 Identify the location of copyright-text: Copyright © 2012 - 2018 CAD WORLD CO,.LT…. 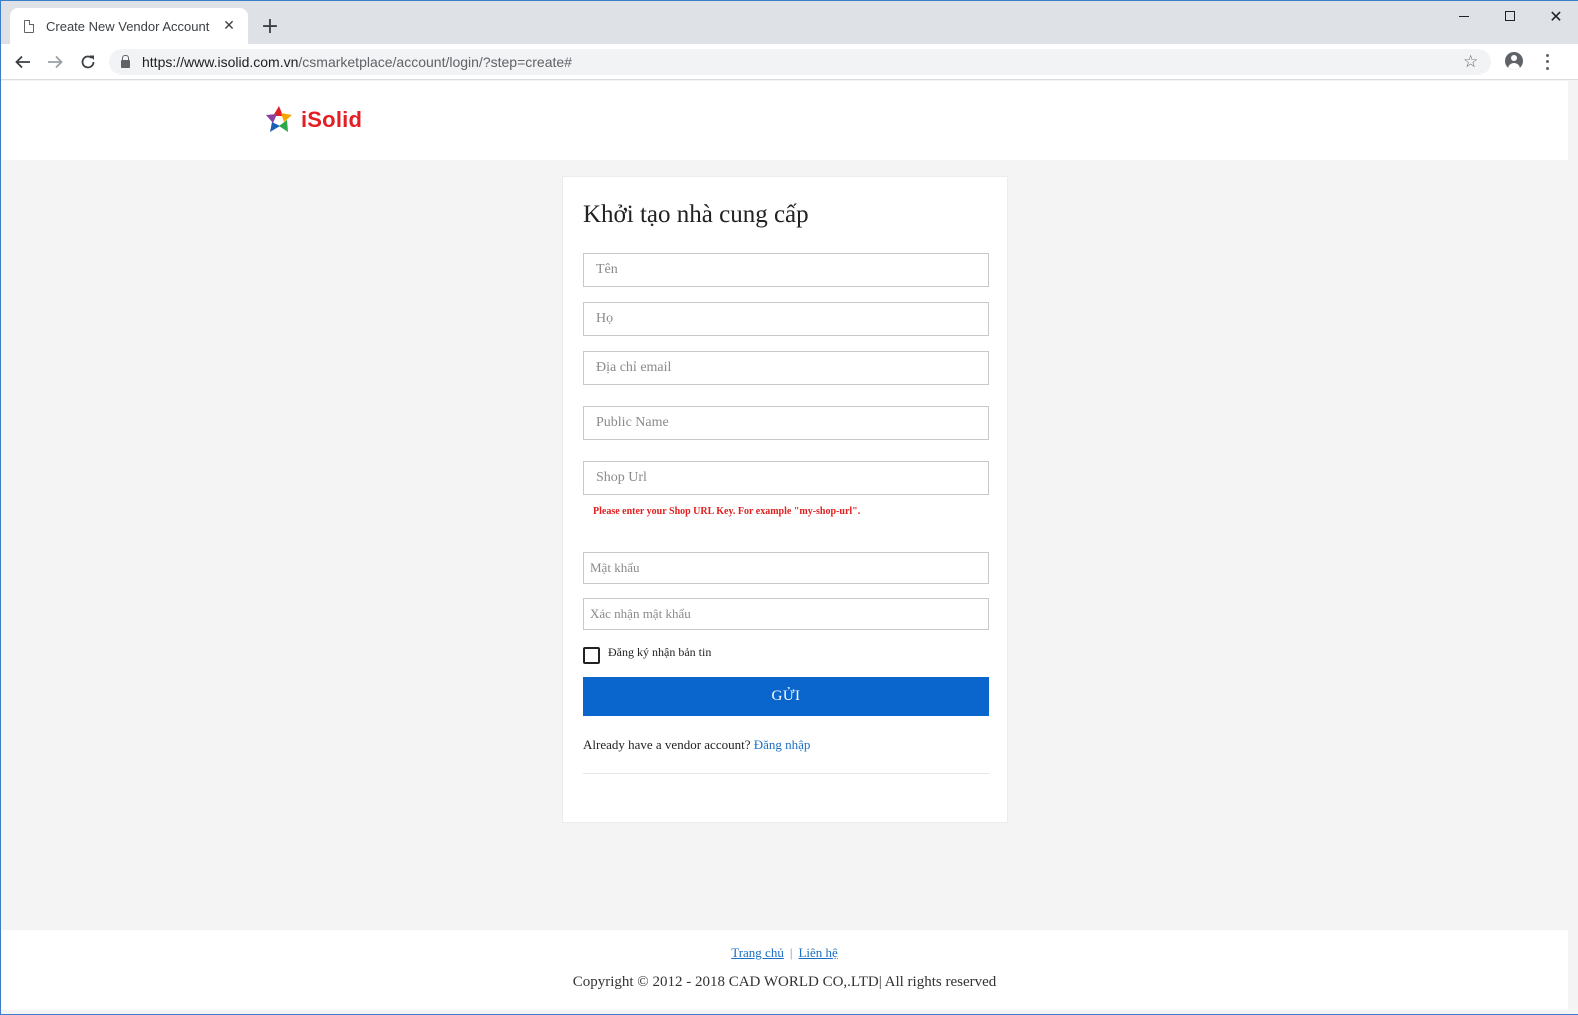
(784, 982).